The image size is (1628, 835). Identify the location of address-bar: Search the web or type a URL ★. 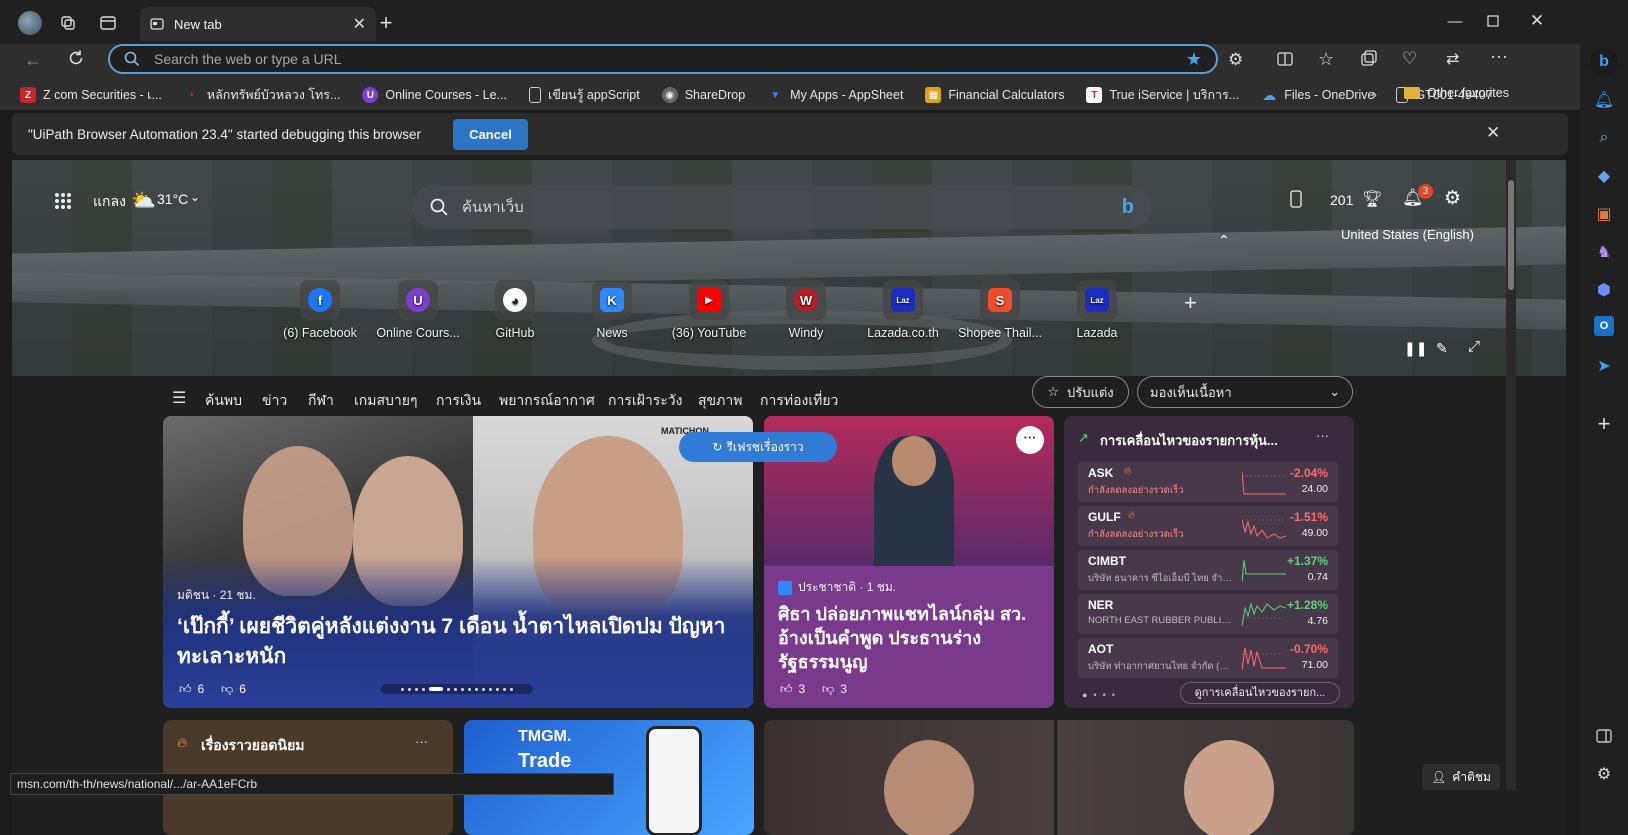
(663, 59).